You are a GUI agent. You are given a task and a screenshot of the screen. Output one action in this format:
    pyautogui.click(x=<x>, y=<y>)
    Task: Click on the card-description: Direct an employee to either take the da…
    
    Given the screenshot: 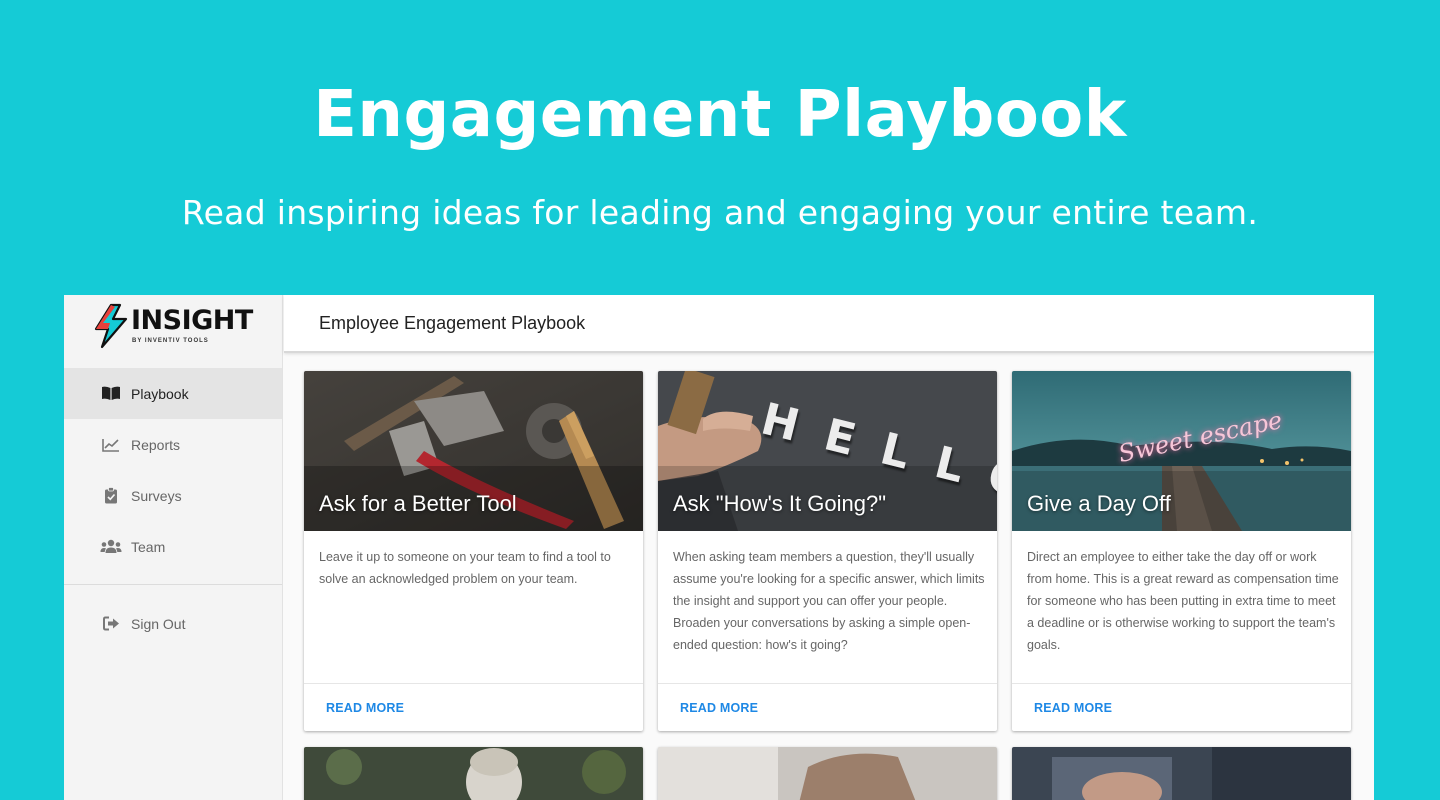 What is the action you would take?
    pyautogui.click(x=1183, y=601)
    